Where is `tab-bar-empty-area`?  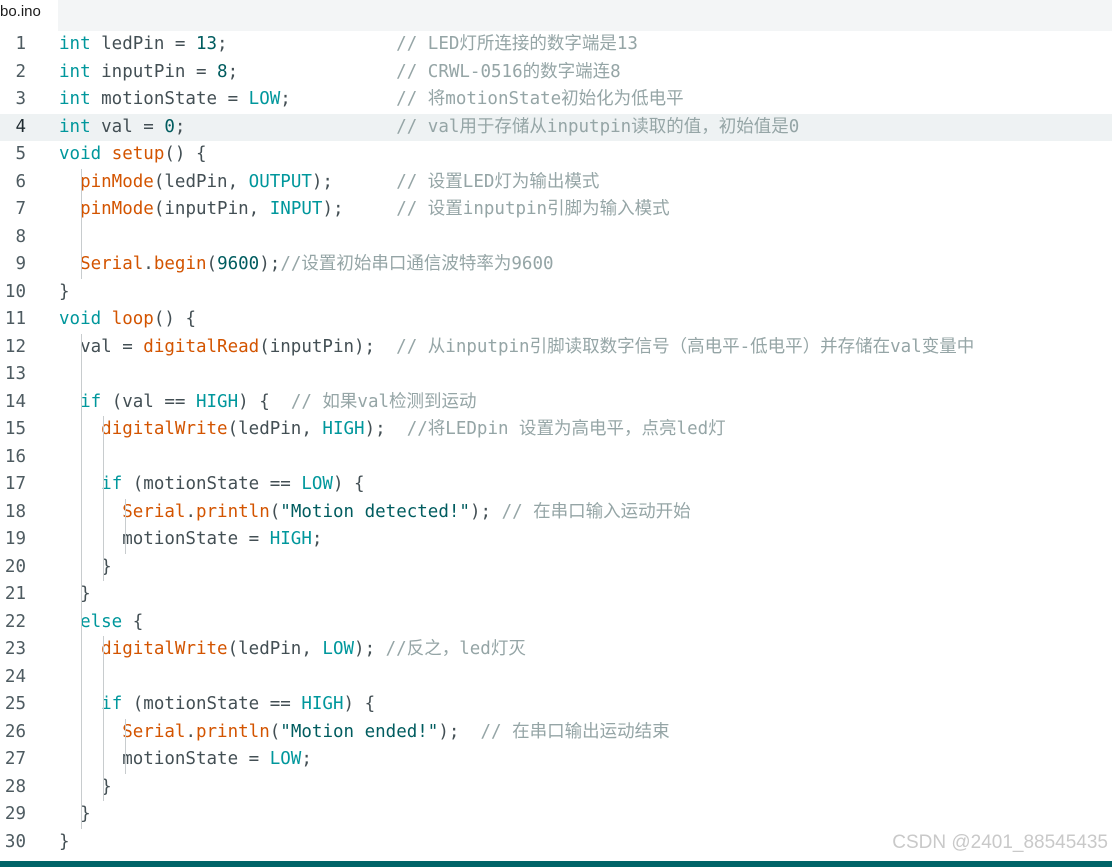
tab-bar-empty-area is located at coordinates (585, 15).